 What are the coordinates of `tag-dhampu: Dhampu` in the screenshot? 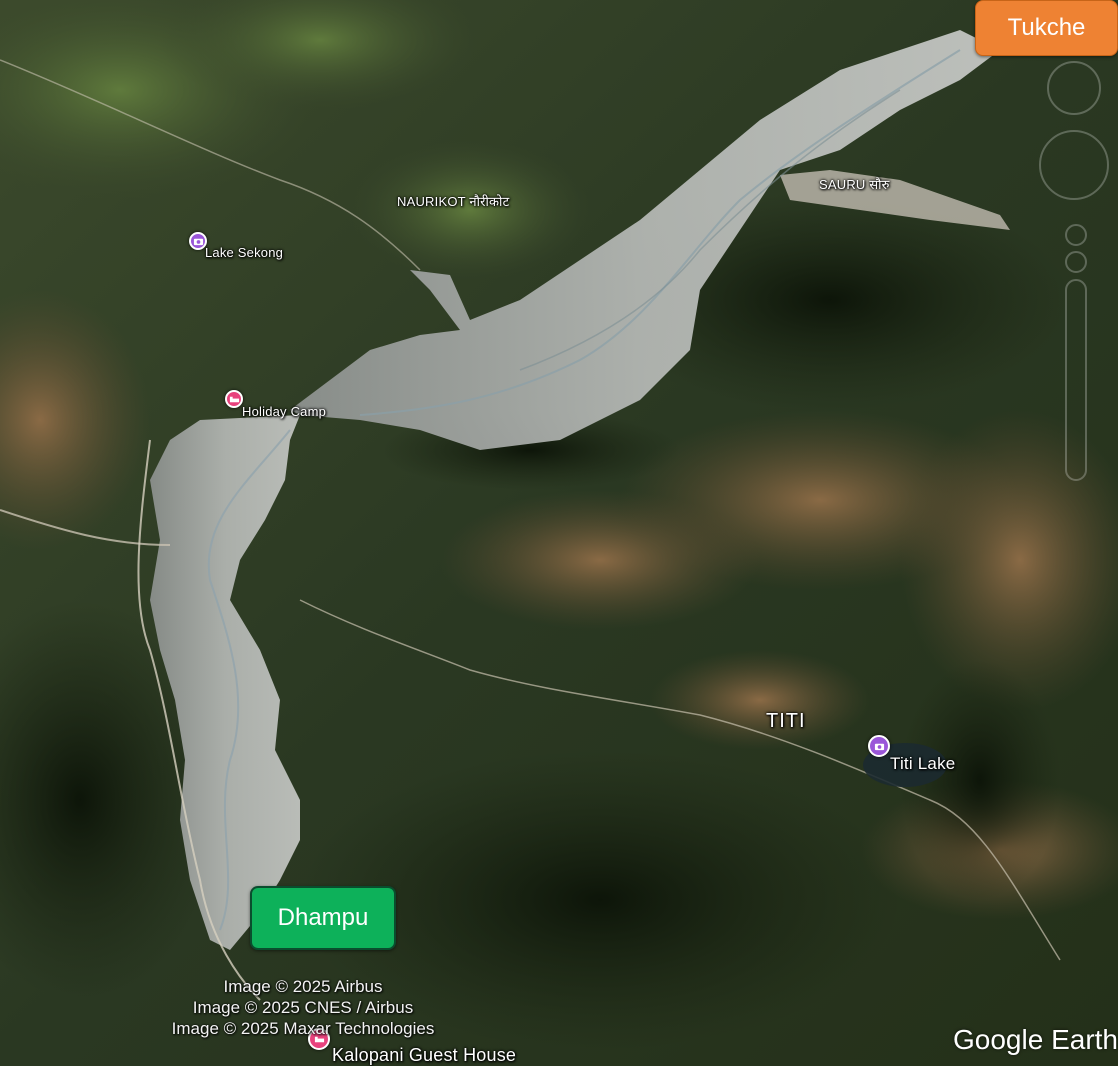 It's located at (323, 918).